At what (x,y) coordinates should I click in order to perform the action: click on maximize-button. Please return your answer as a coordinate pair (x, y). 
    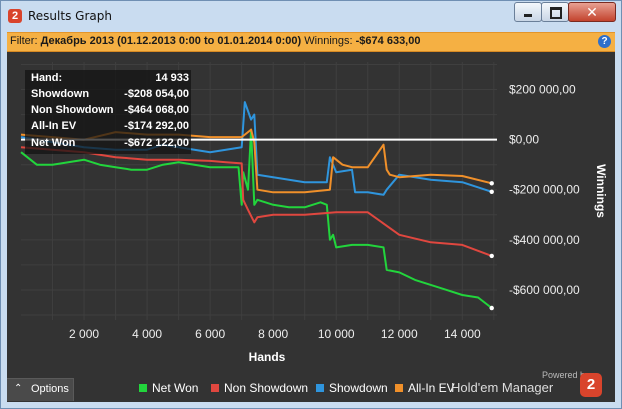
    Looking at the image, I should click on (555, 12).